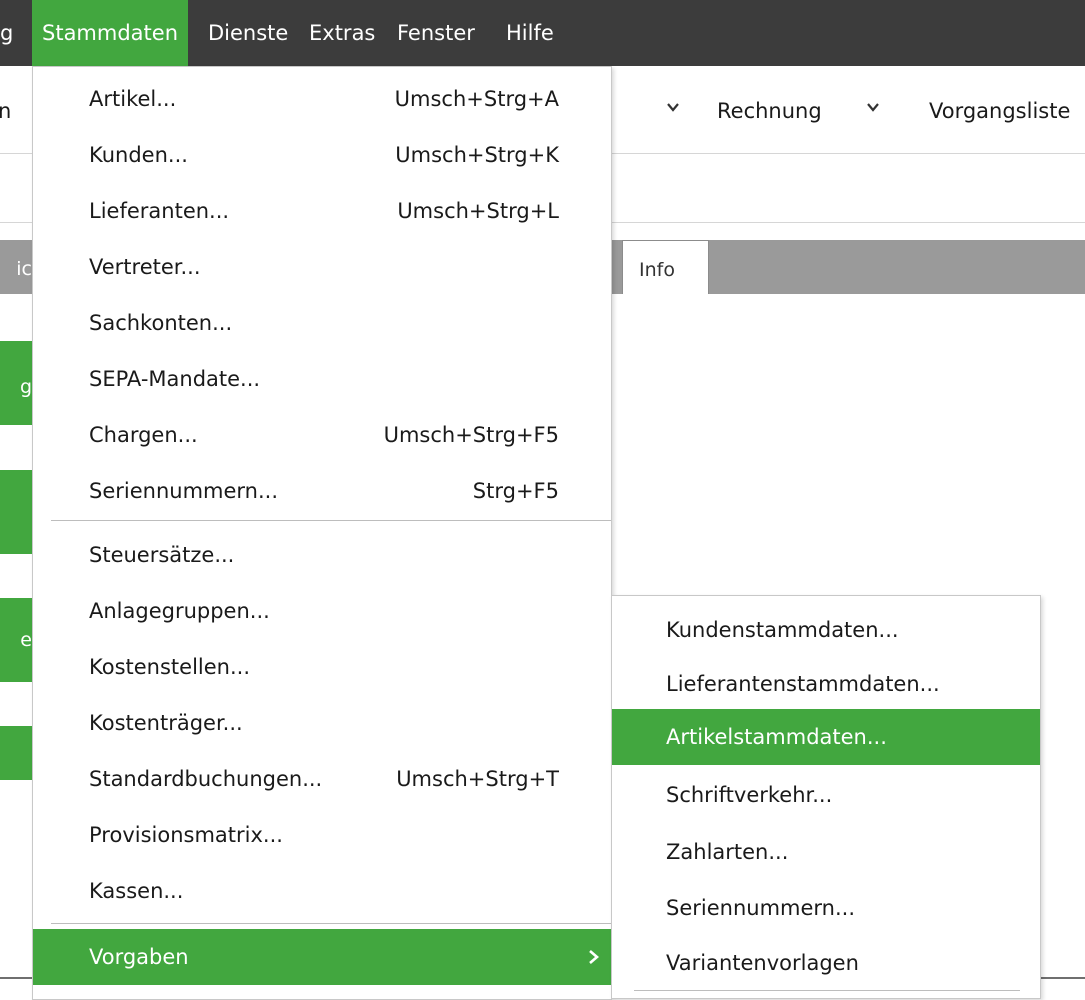  I want to click on menu-dienste: Dienste, so click(248, 33).